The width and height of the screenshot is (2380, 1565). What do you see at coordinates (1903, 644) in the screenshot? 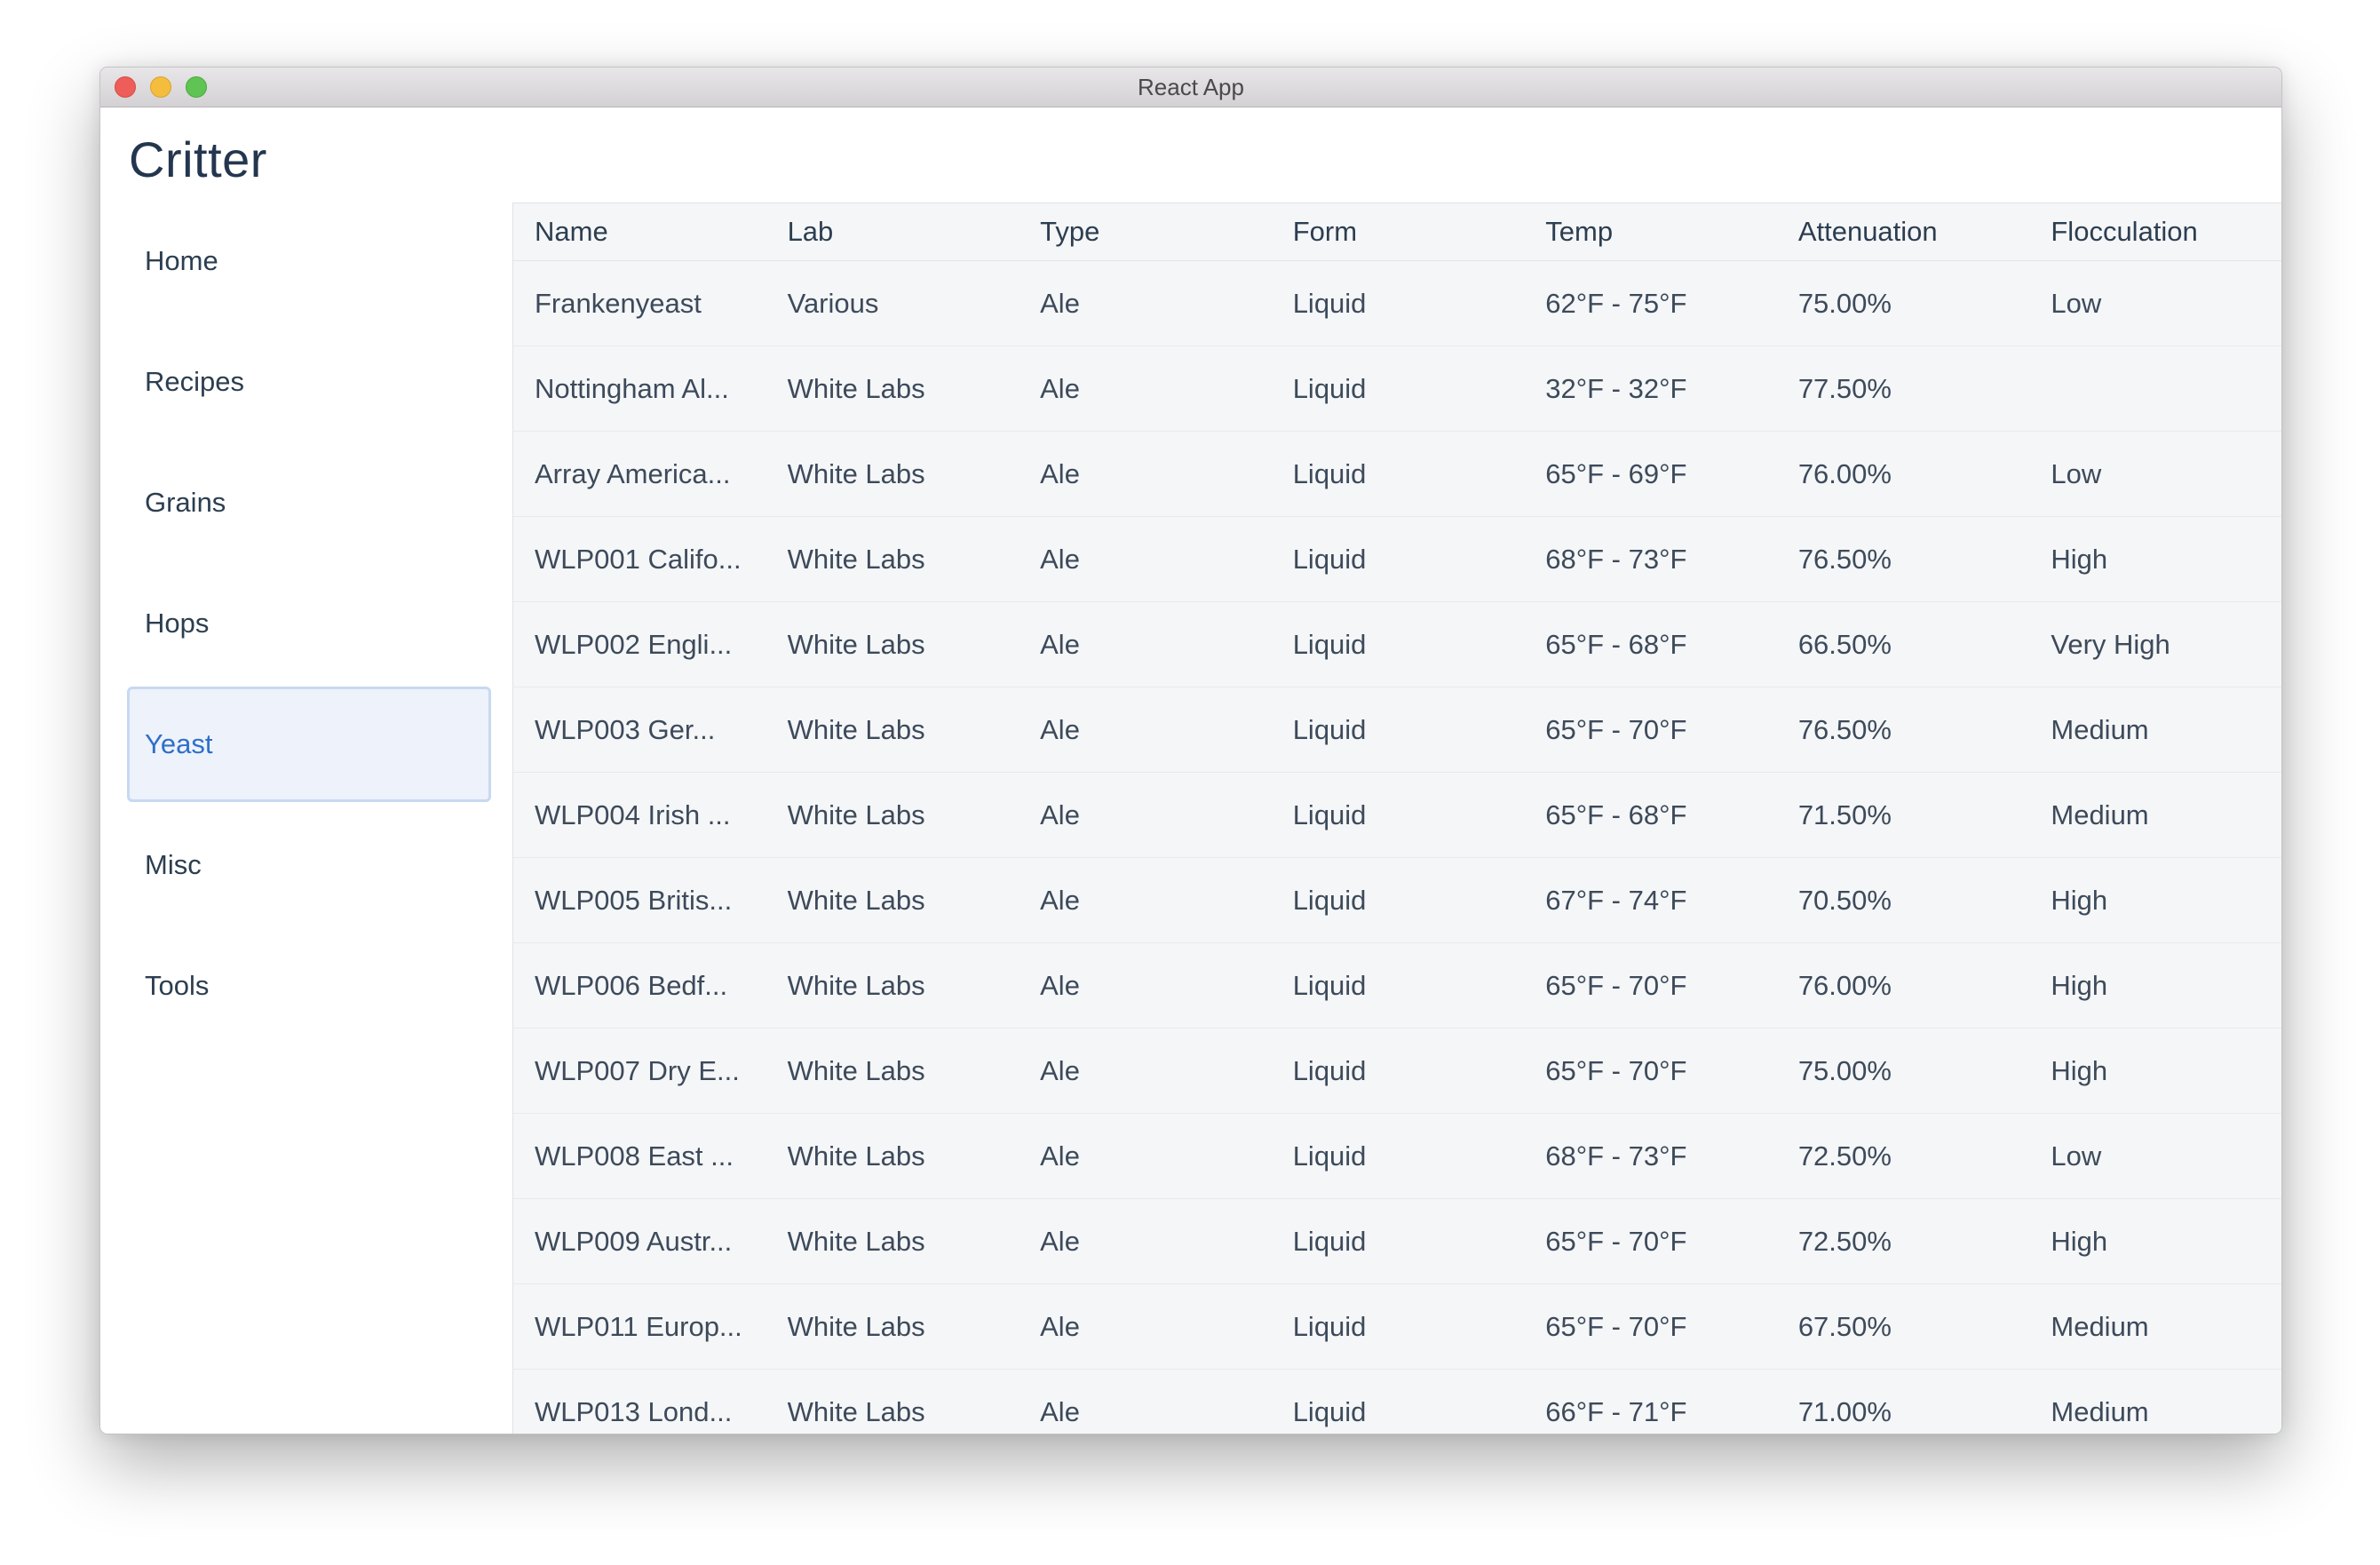
I see `cell-attenuation: 66.50%` at bounding box center [1903, 644].